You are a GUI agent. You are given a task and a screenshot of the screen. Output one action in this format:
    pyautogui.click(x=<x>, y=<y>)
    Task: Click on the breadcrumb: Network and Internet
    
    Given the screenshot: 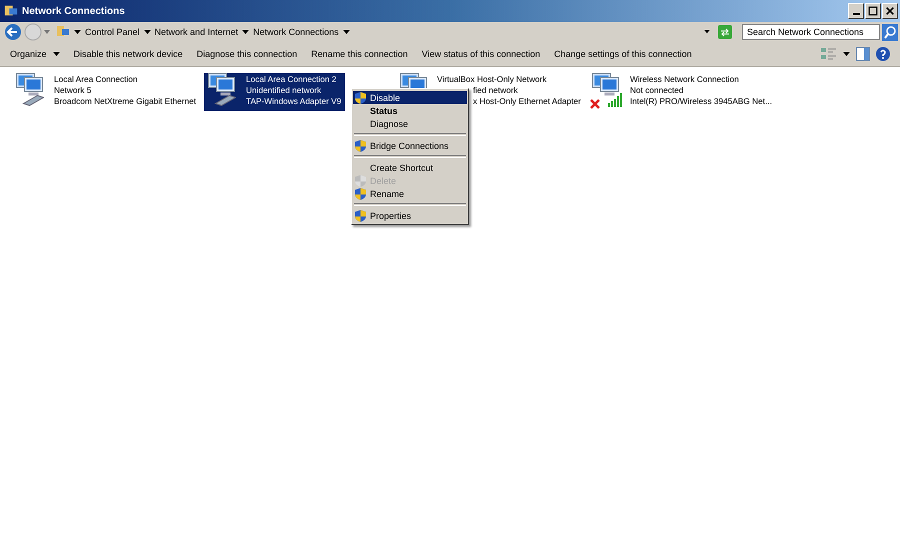 What is the action you would take?
    pyautogui.click(x=196, y=32)
    